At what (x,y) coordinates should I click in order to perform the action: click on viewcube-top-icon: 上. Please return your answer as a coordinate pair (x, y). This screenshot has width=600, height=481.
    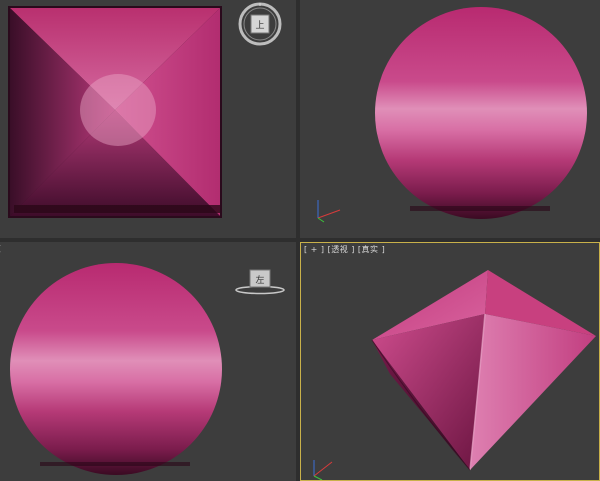
    Looking at the image, I should click on (260, 27).